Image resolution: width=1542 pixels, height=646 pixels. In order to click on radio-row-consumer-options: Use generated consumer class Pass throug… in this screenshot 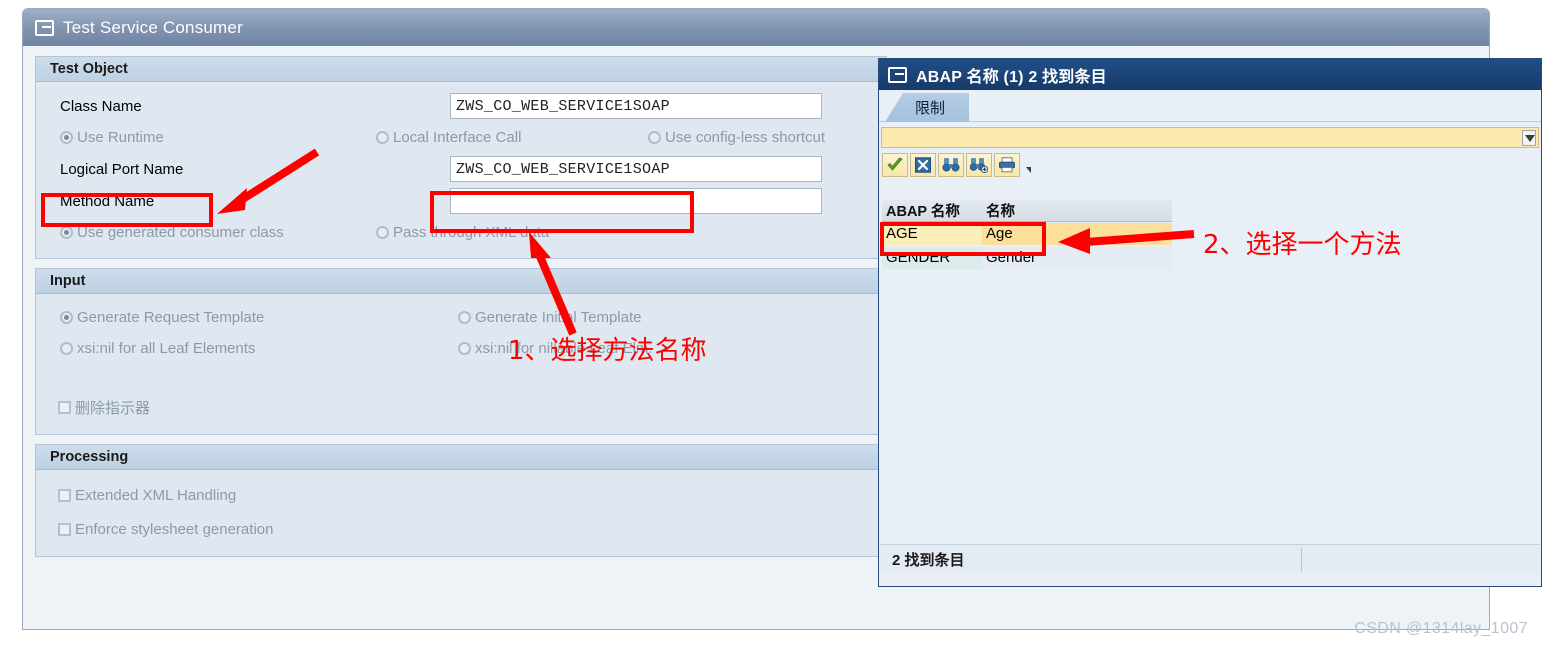, I will do `click(461, 232)`.